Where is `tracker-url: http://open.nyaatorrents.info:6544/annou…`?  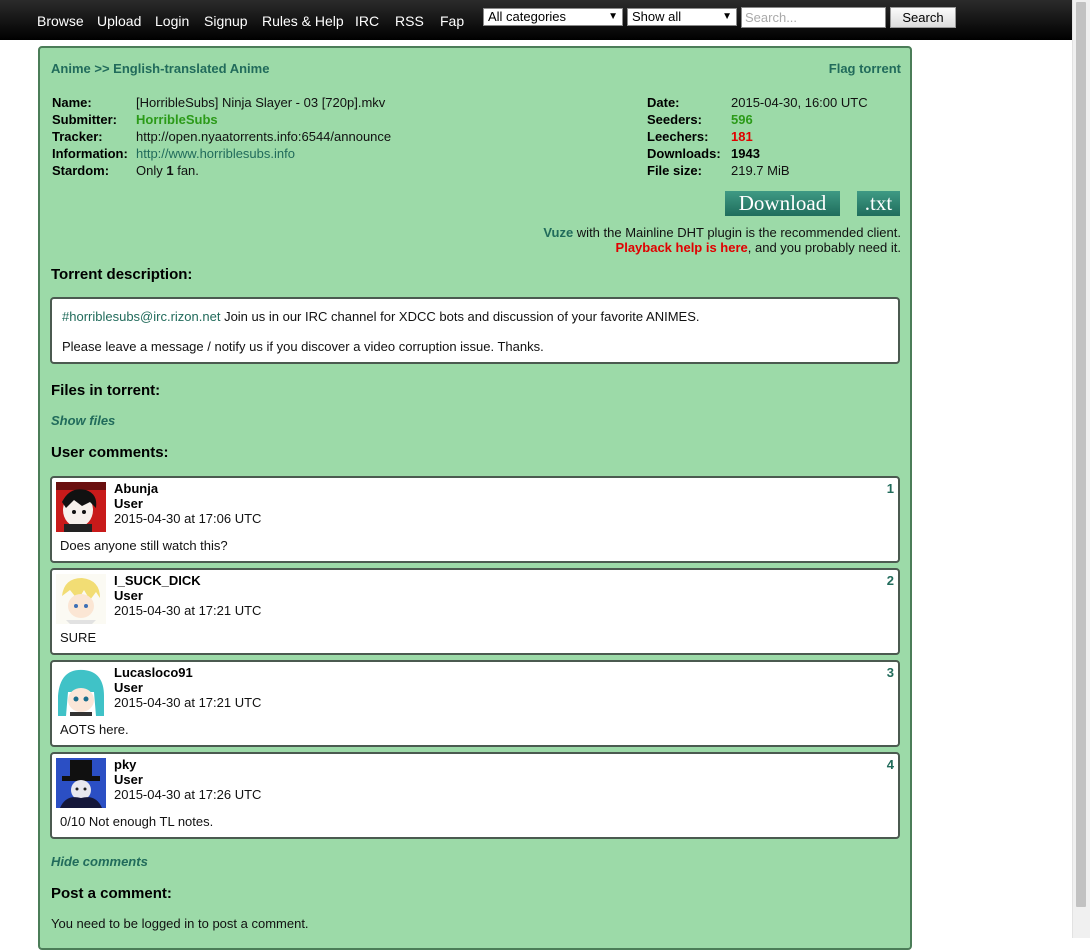
tracker-url: http://open.nyaatorrents.info:6544/annou… is located at coordinates (264, 136).